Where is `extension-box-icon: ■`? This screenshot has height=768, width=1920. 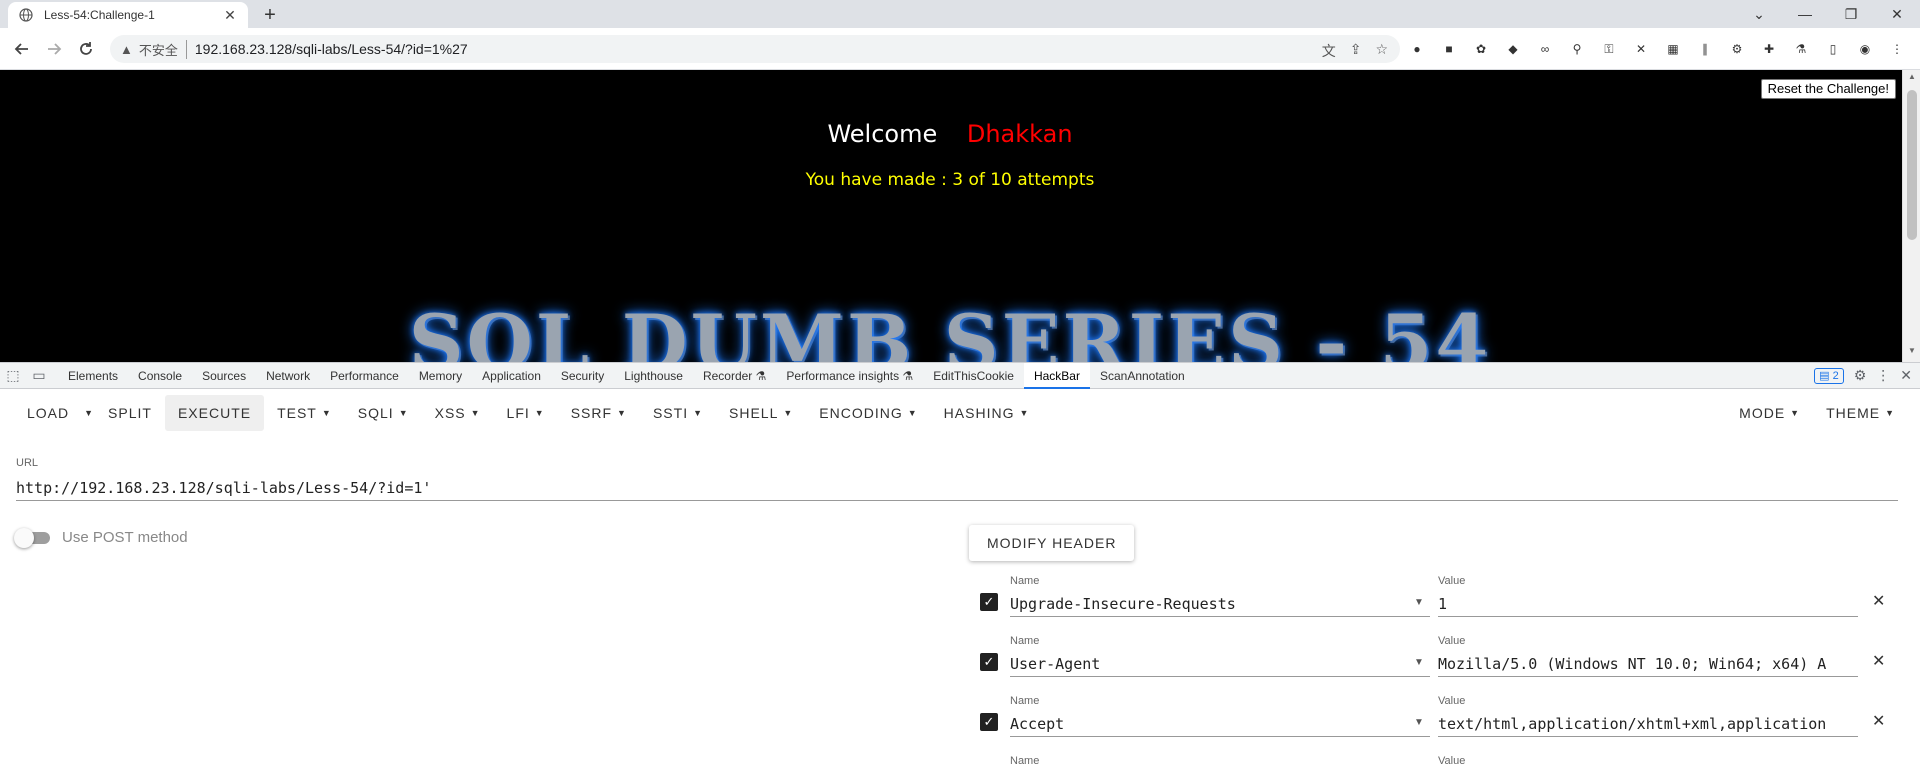 extension-box-icon: ■ is located at coordinates (1449, 49).